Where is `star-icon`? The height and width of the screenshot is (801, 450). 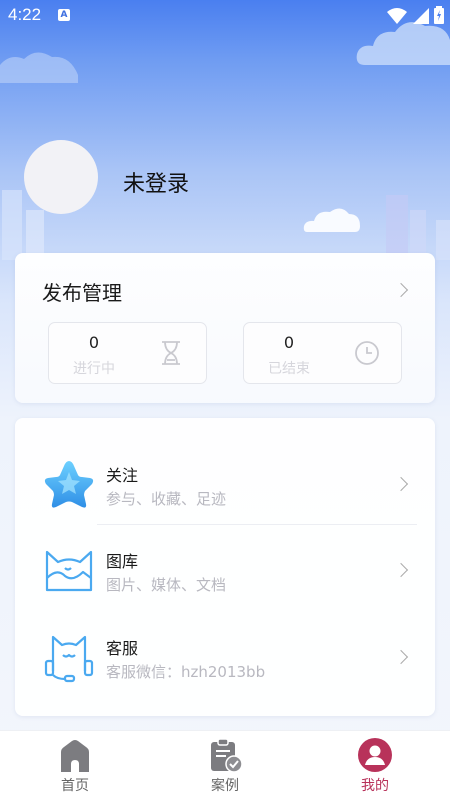
star-icon is located at coordinates (69, 484).